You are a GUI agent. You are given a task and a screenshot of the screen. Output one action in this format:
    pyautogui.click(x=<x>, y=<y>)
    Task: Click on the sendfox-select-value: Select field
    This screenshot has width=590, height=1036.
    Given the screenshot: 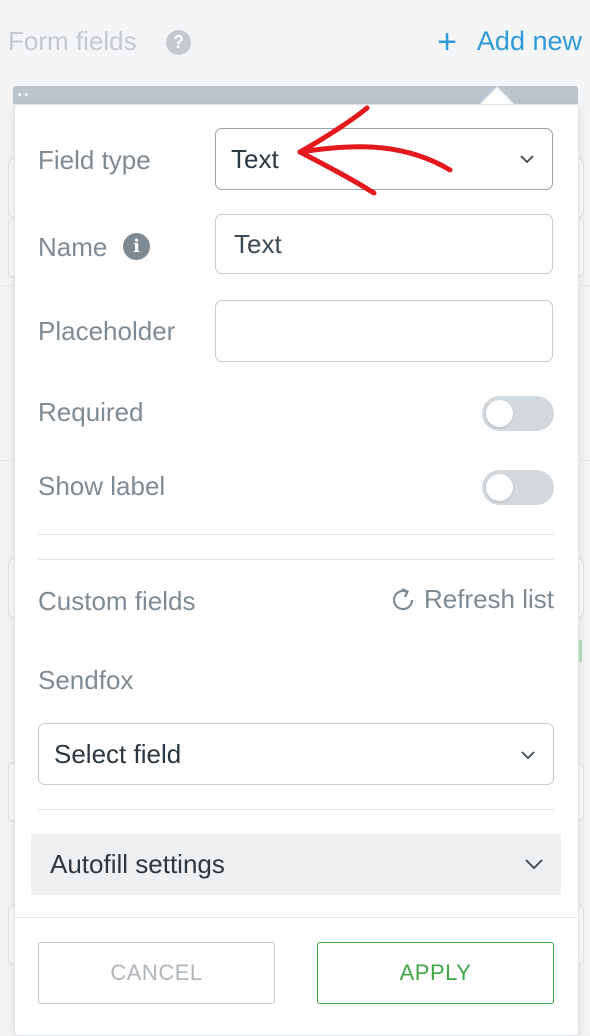 What is the action you would take?
    pyautogui.click(x=118, y=753)
    